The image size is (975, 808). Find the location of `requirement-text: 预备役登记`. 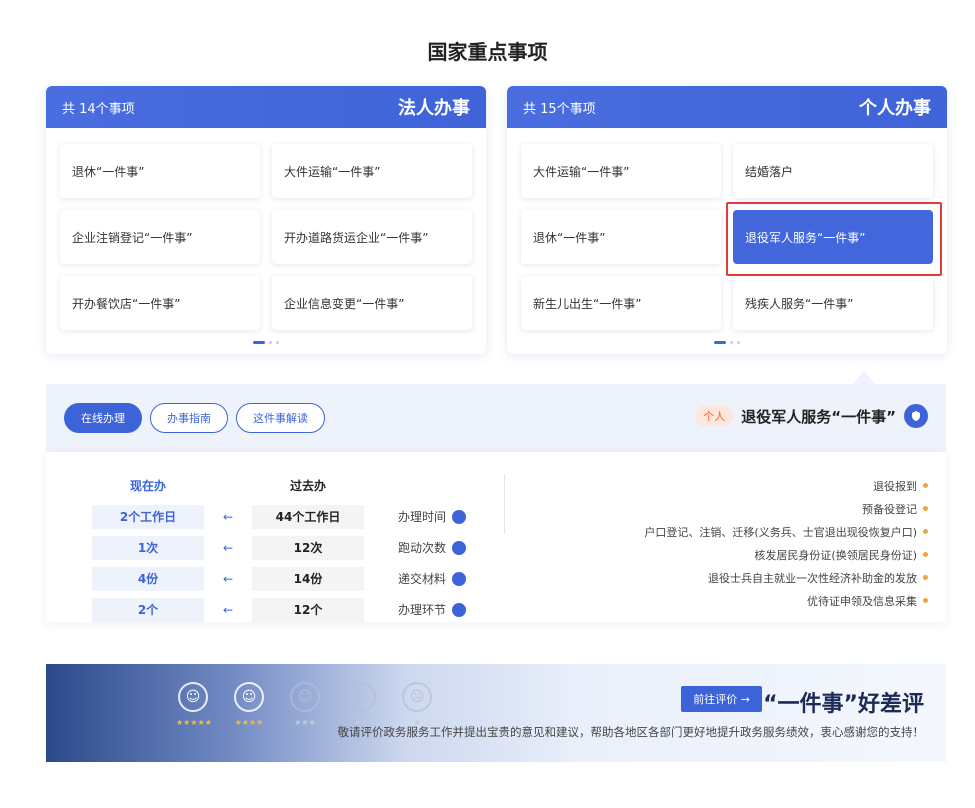

requirement-text: 预备役登记 is located at coordinates (889, 509).